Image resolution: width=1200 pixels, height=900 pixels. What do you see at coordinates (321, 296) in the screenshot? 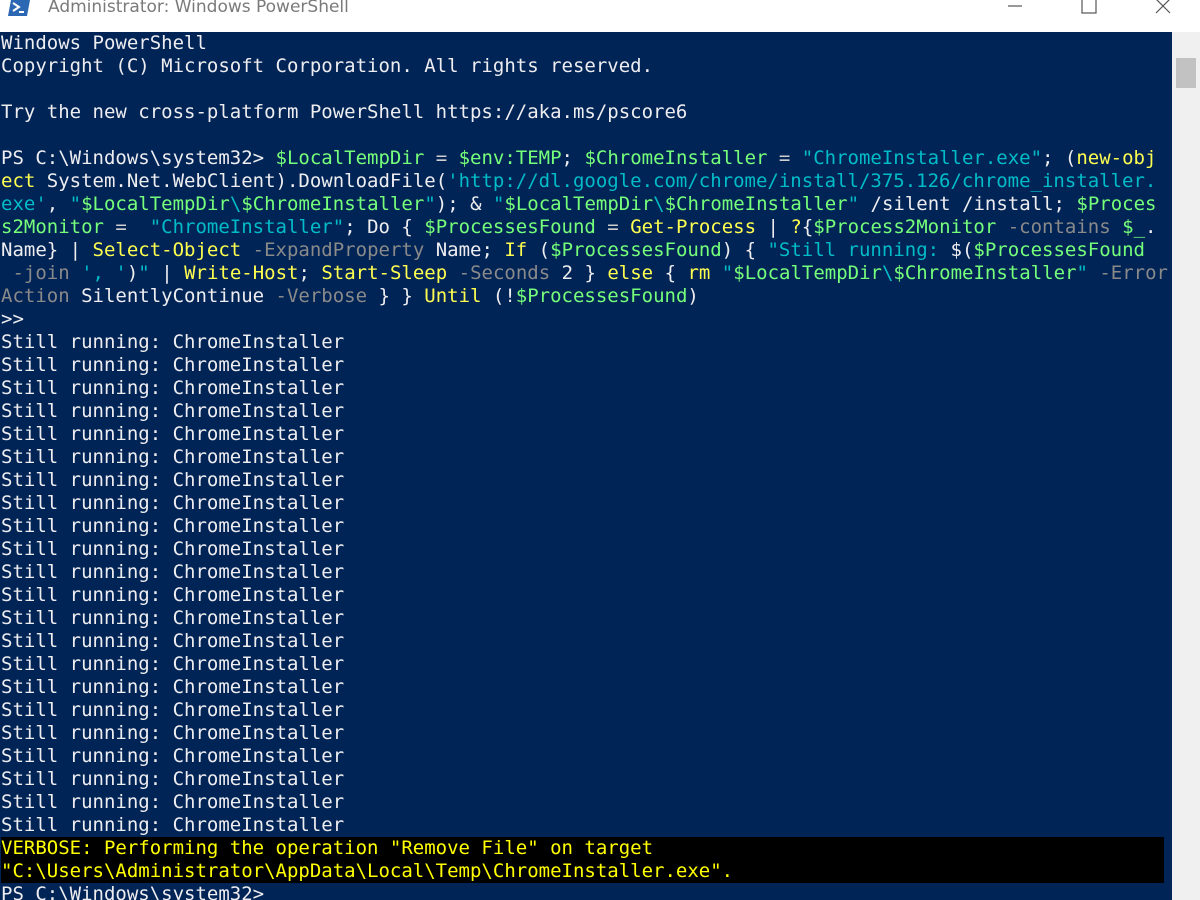
I see `token: -Verbose` at bounding box center [321, 296].